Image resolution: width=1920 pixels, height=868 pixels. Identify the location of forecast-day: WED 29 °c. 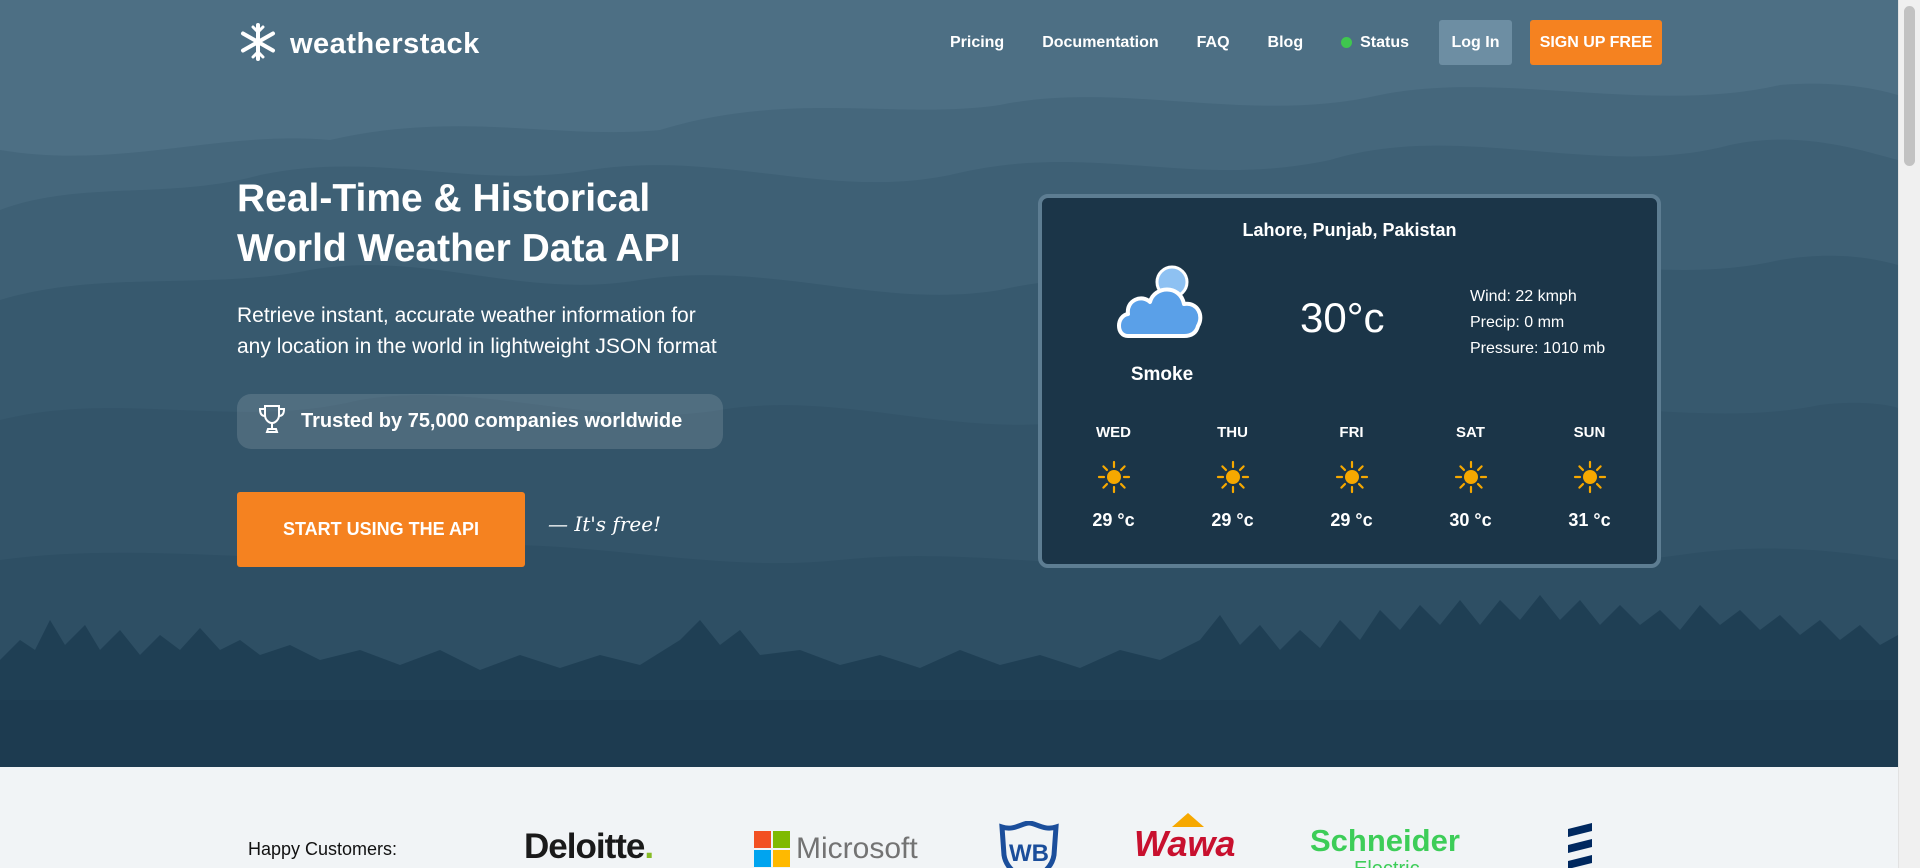
(1113, 477).